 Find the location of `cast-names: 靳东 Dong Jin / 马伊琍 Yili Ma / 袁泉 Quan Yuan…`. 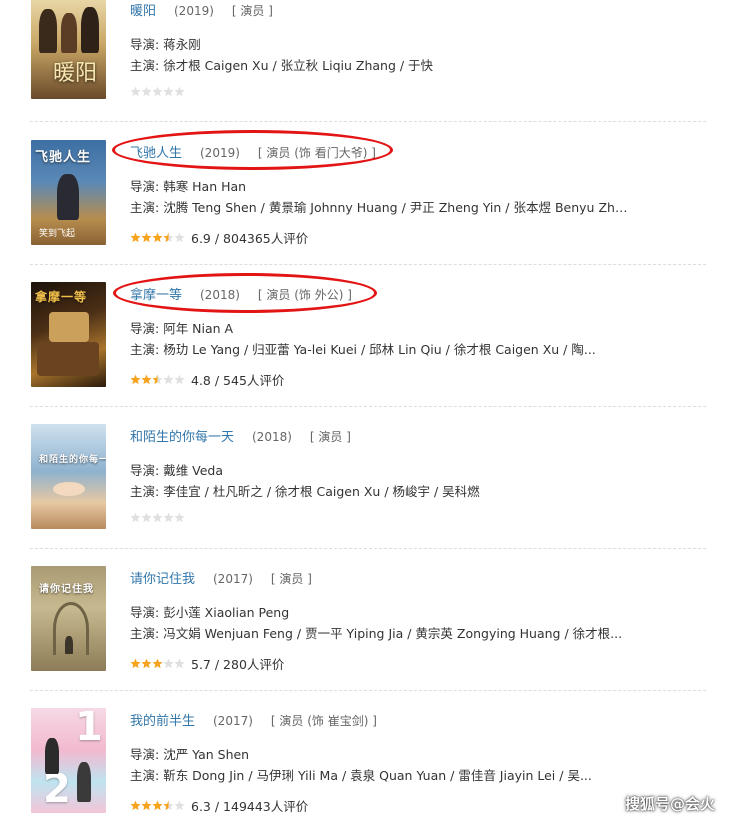

cast-names: 靳东 Dong Jin / 马伊琍 Yili Ma / 袁泉 Quan Yuan… is located at coordinates (377, 775).